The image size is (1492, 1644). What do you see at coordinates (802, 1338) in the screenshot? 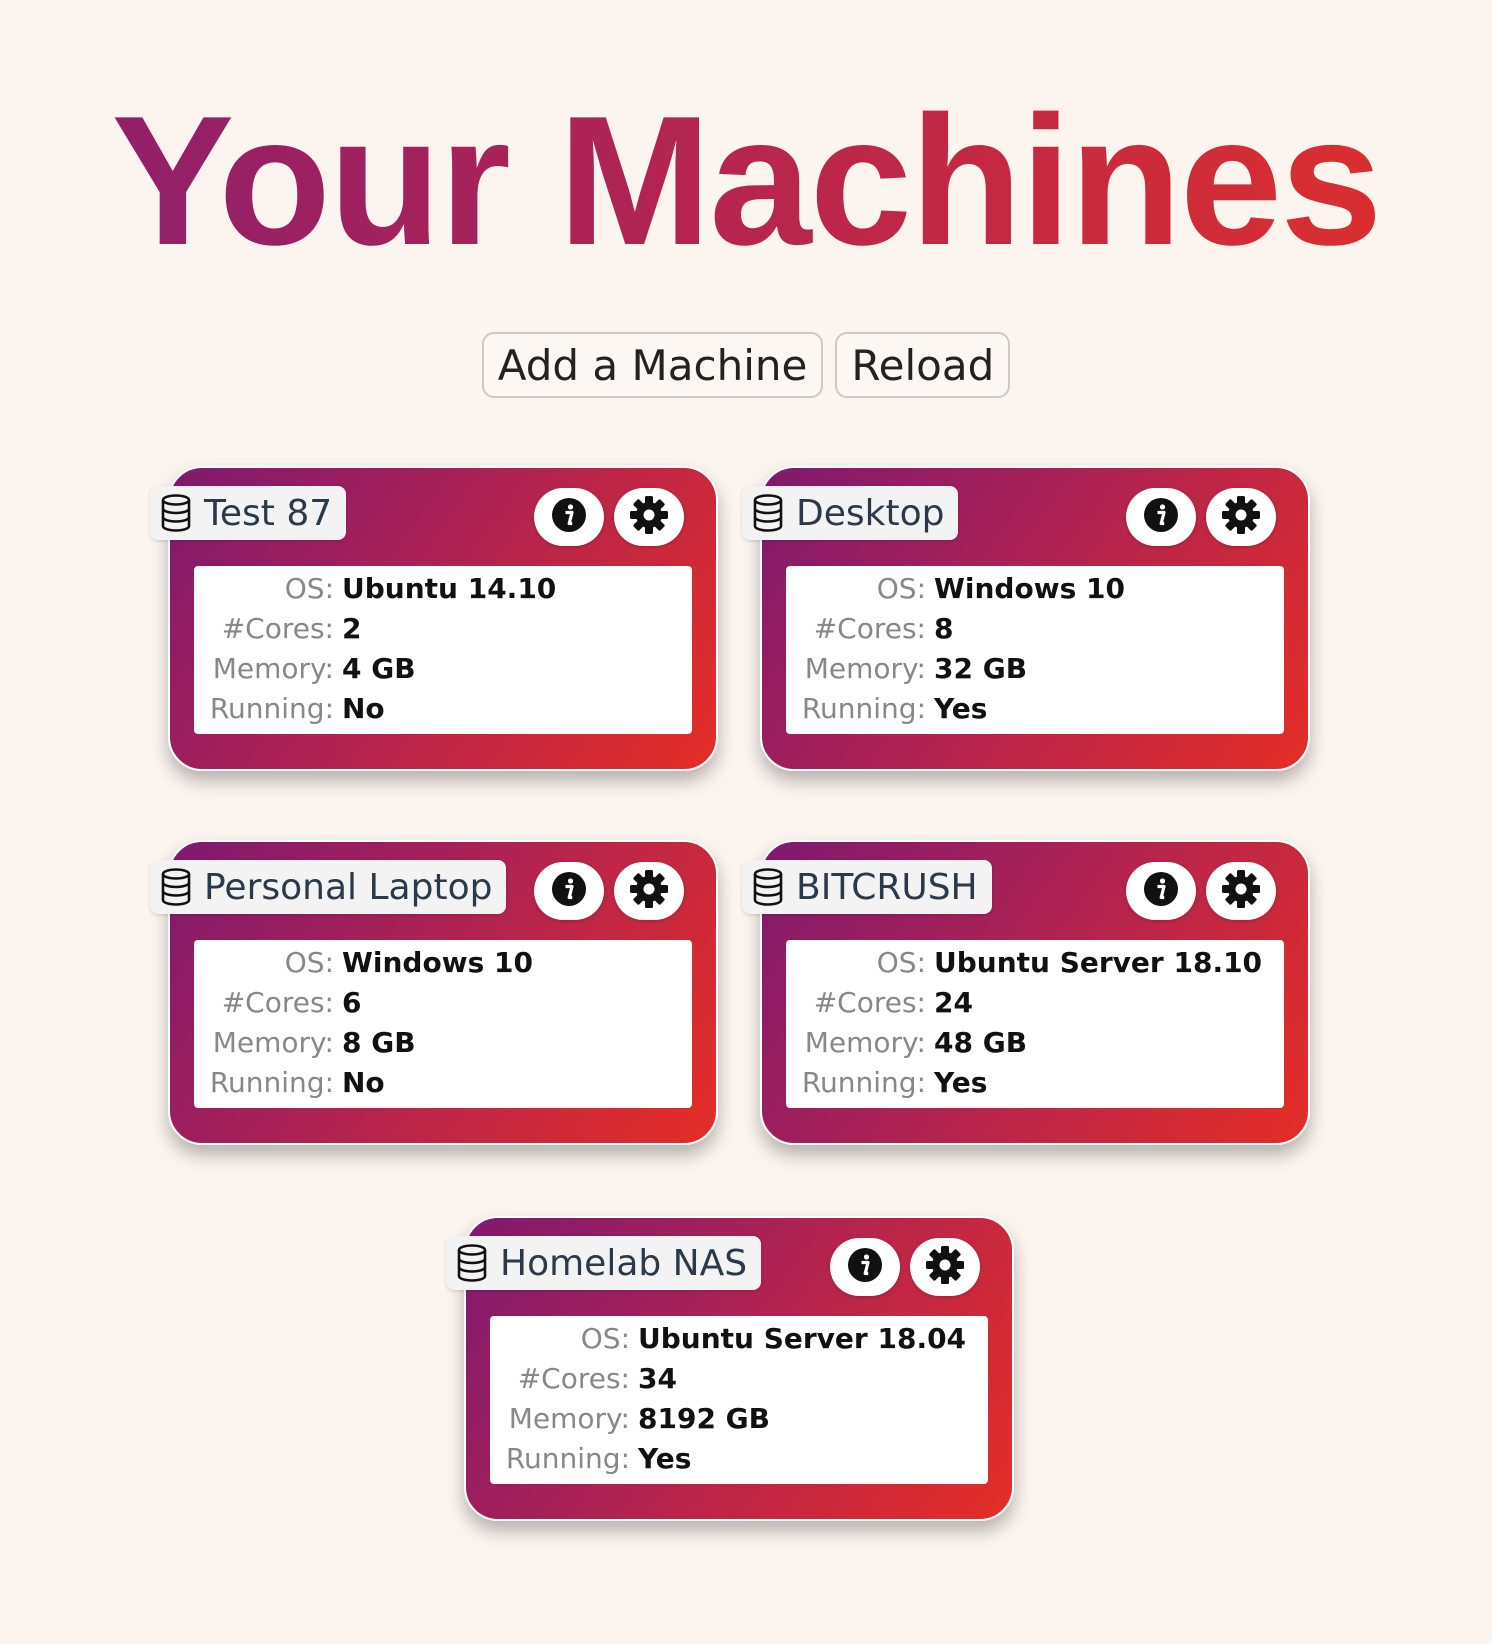
I see `os-value: Ubuntu Server 18.04` at bounding box center [802, 1338].